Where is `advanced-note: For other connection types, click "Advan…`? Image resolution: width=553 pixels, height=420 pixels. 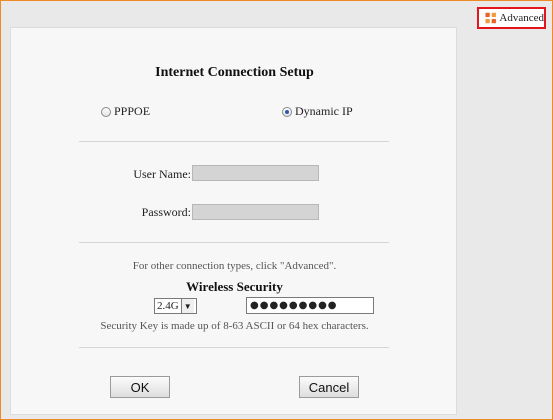
advanced-note: For other connection types, click "Advan… is located at coordinates (234, 266).